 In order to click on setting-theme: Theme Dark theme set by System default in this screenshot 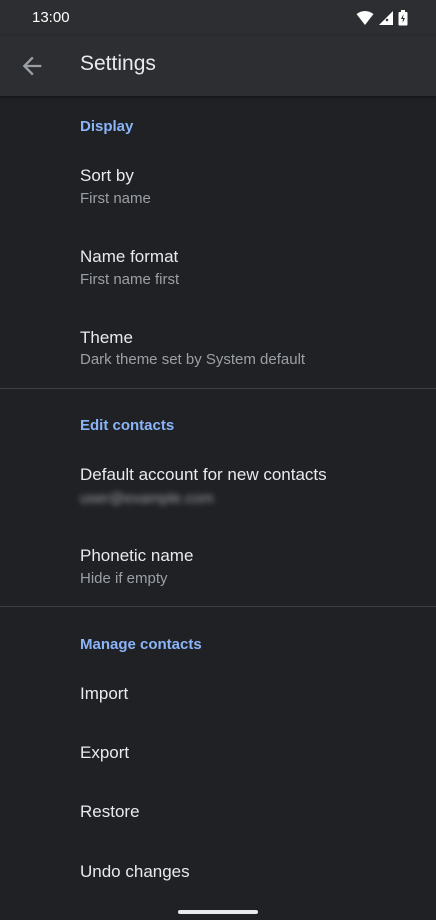, I will do `click(218, 349)`.